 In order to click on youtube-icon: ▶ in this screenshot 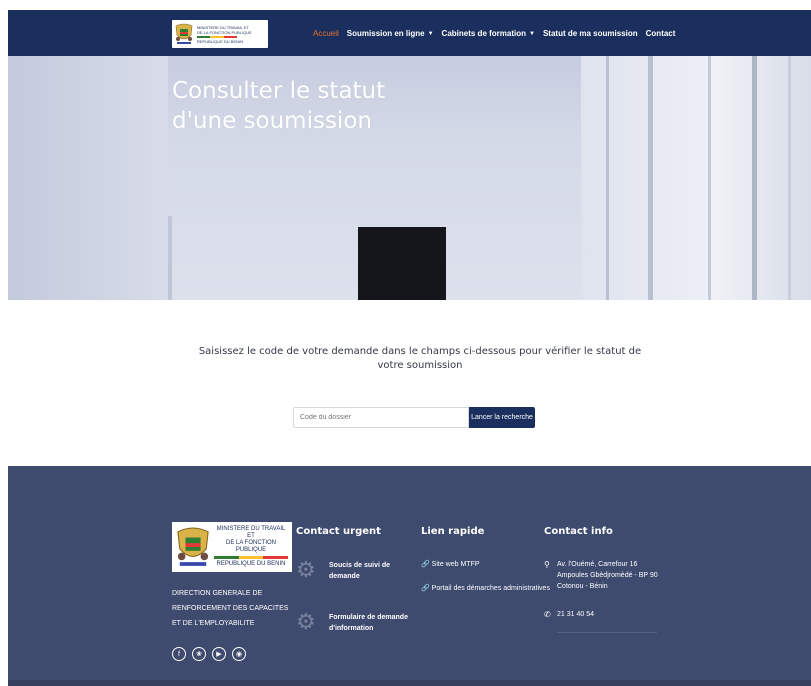, I will do `click(219, 654)`.